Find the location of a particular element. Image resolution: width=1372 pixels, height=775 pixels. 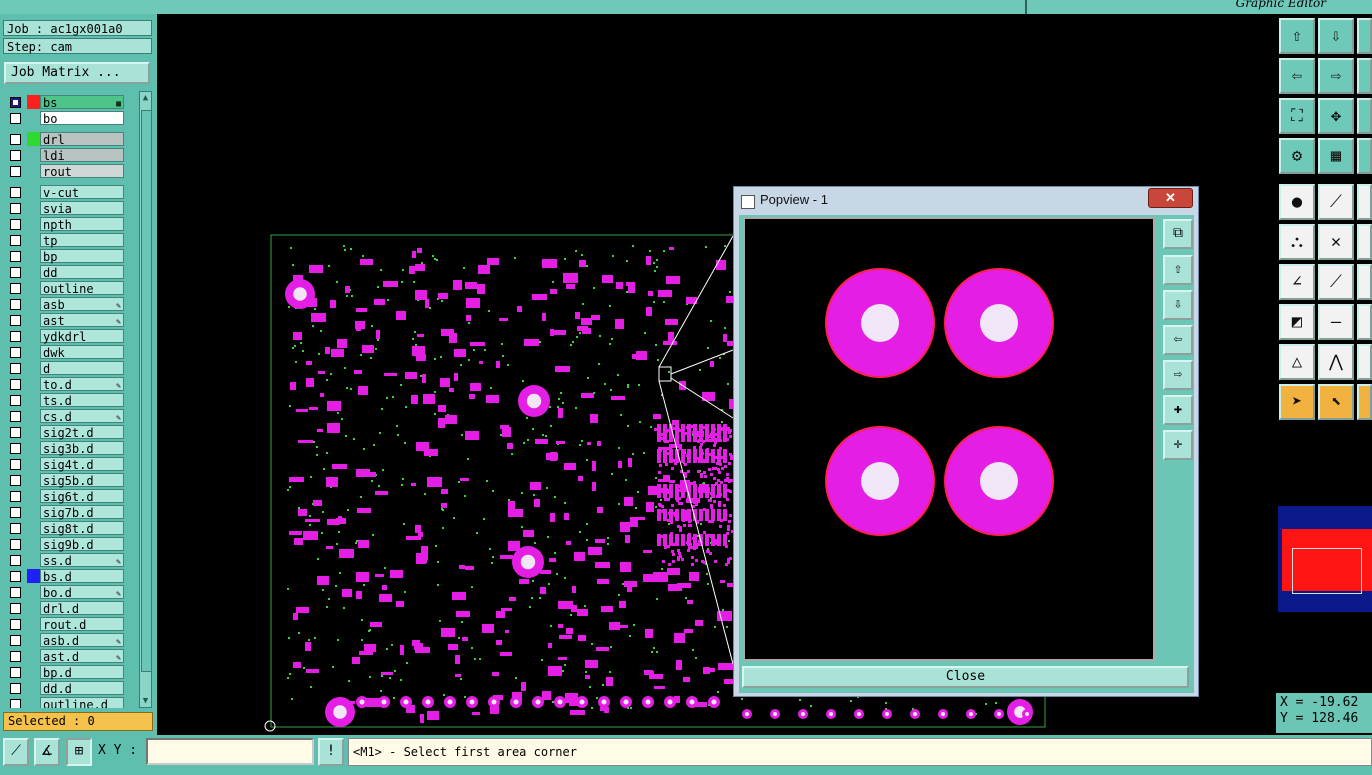

layer-row: sig8t.d is located at coordinates (70, 528).